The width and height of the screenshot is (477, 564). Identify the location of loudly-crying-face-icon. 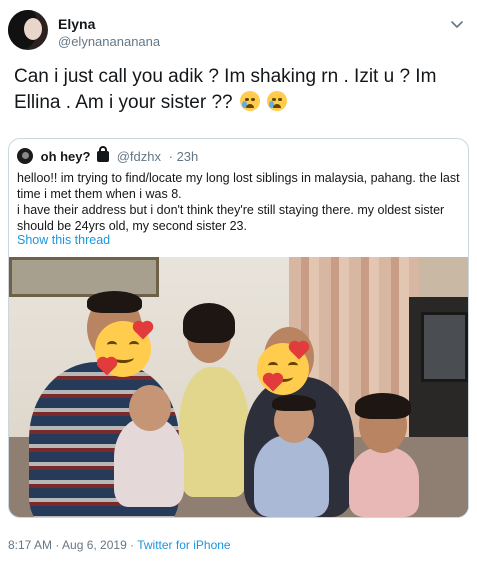
(249, 101).